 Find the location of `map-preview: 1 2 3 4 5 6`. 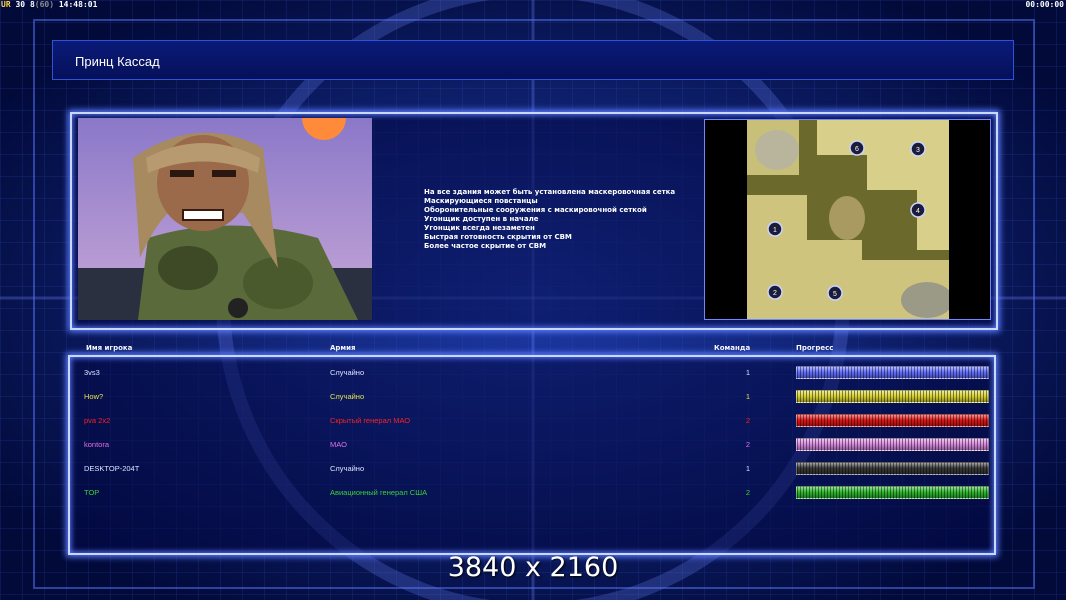

map-preview: 1 2 3 4 5 6 is located at coordinates (847, 219).